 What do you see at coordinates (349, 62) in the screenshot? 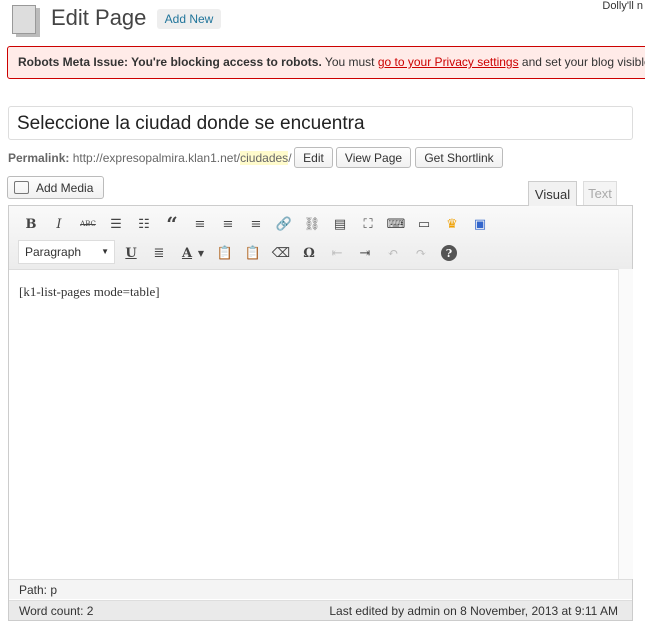
I see `notice-text: You must` at bounding box center [349, 62].